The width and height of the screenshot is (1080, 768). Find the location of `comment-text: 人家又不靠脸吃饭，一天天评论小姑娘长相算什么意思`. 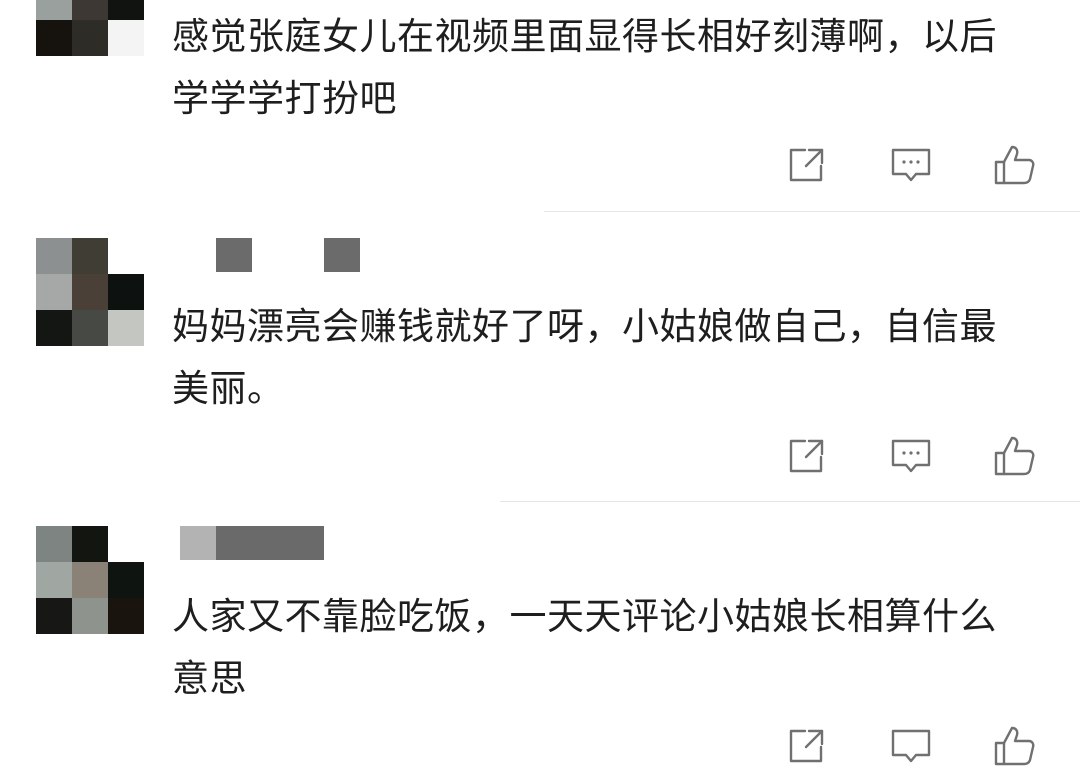

comment-text: 人家又不靠脸吃饭，一天天评论小姑娘长相算什么意思 is located at coordinates (584, 647).